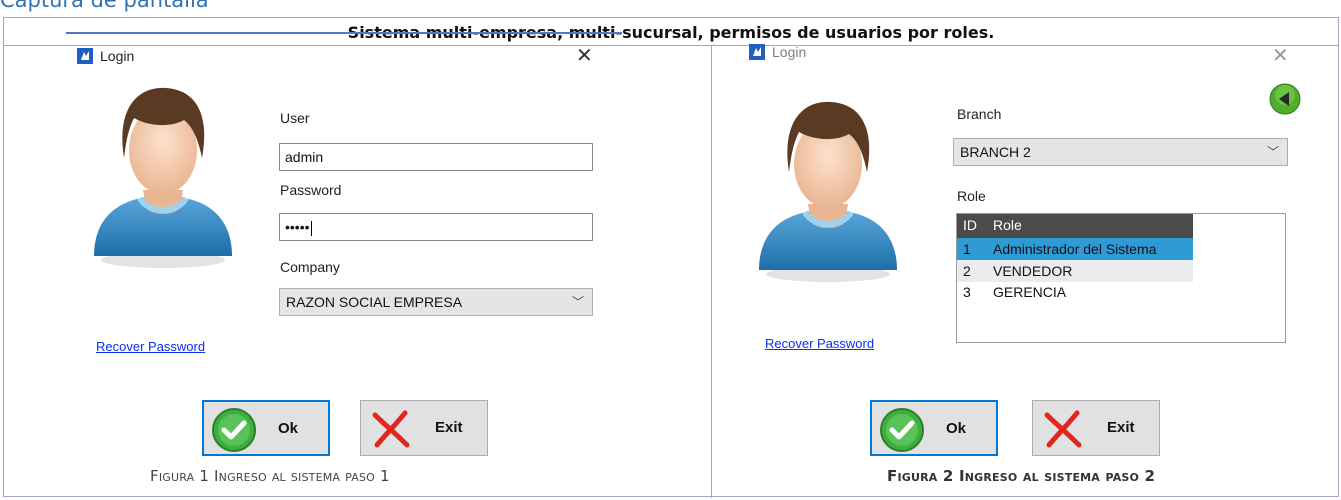 The width and height of the screenshot is (1341, 500). What do you see at coordinates (979, 114) in the screenshot?
I see `branch-label: Branch` at bounding box center [979, 114].